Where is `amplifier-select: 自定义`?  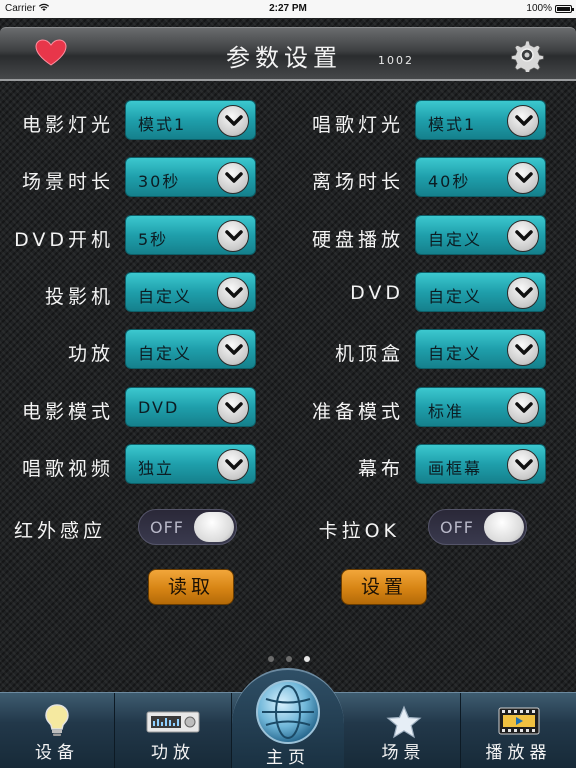
amplifier-select: 自定义 is located at coordinates (190, 349).